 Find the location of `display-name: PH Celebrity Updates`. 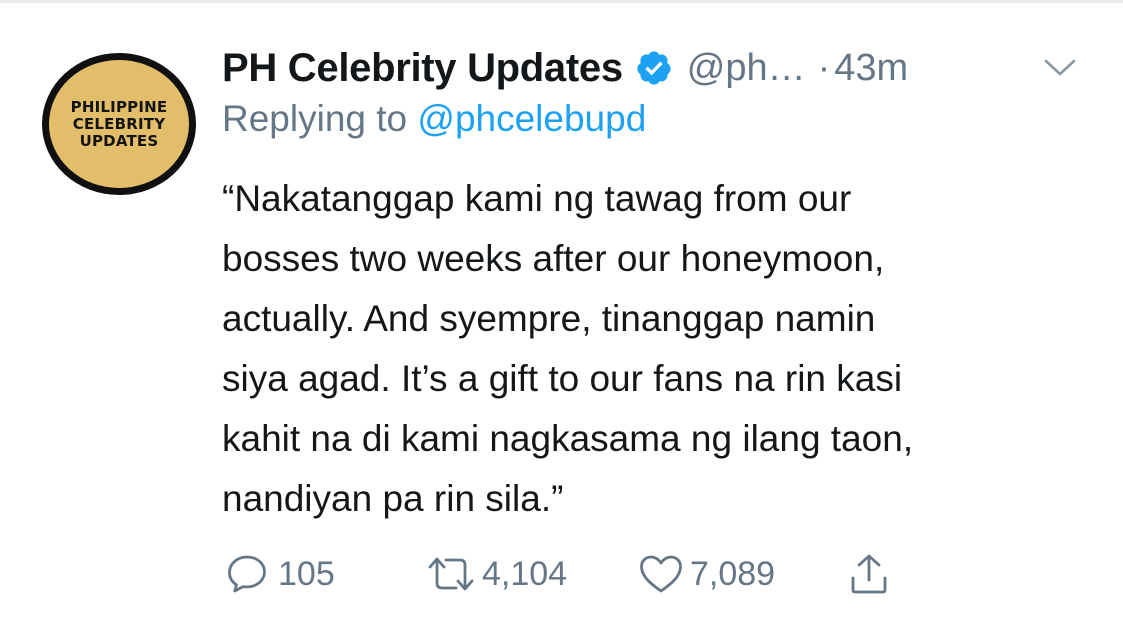

display-name: PH Celebrity Updates is located at coordinates (422, 68).